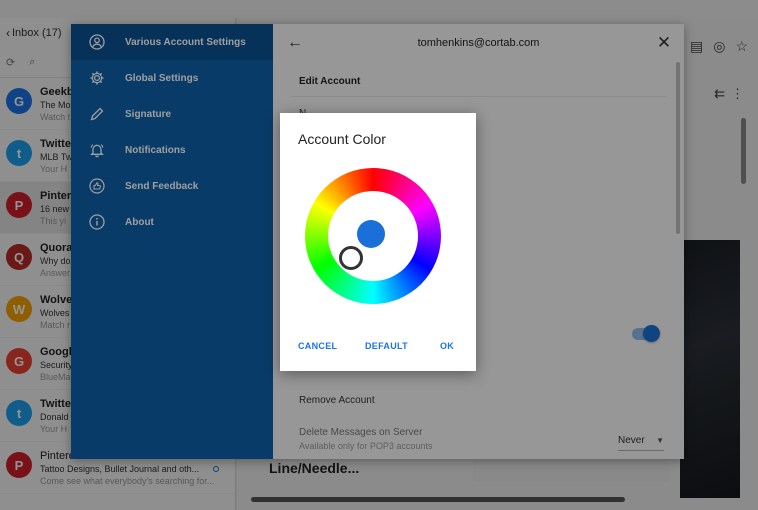  Describe the element at coordinates (447, 346) in the screenshot. I see `ok-button: OK` at that location.